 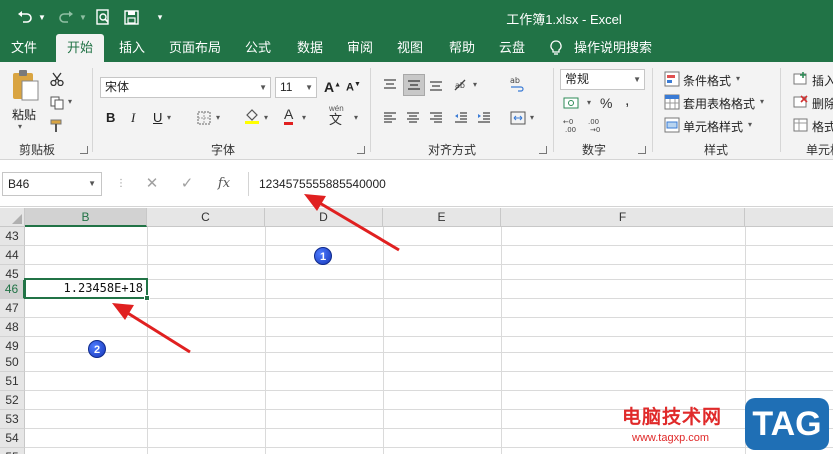 What do you see at coordinates (822, 80) in the screenshot?
I see `insert-cells-button: 插入` at bounding box center [822, 80].